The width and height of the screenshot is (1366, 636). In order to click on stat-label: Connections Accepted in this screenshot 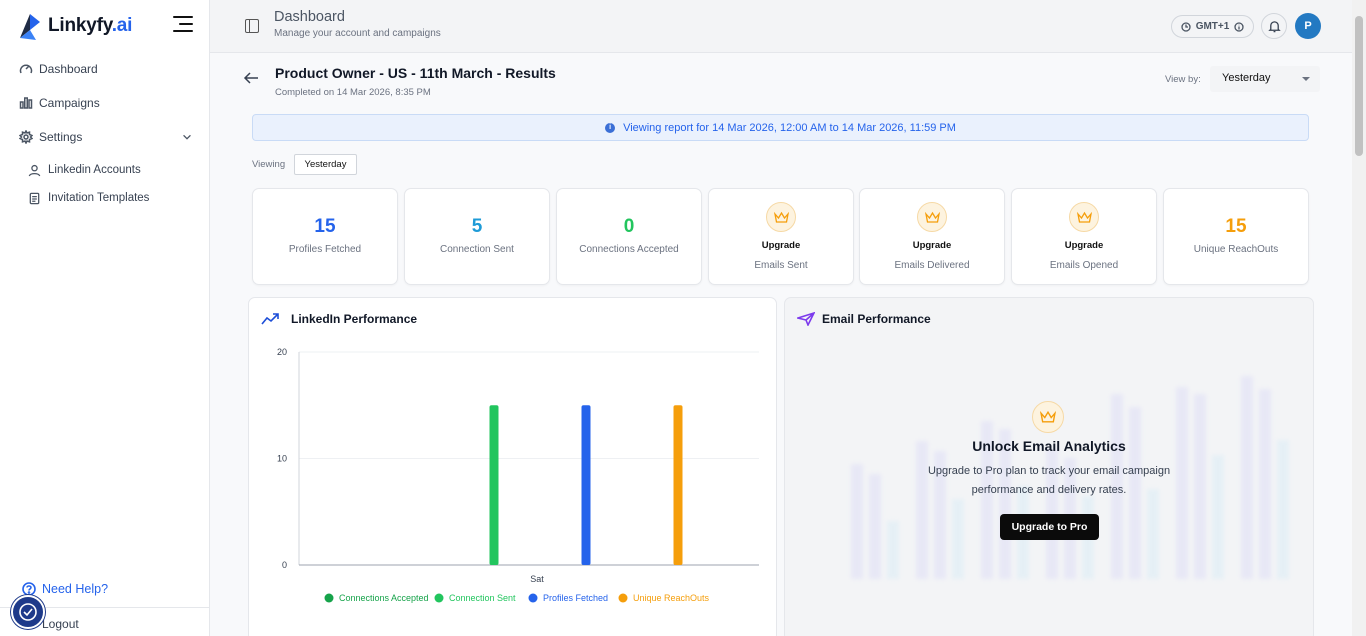, I will do `click(629, 249)`.